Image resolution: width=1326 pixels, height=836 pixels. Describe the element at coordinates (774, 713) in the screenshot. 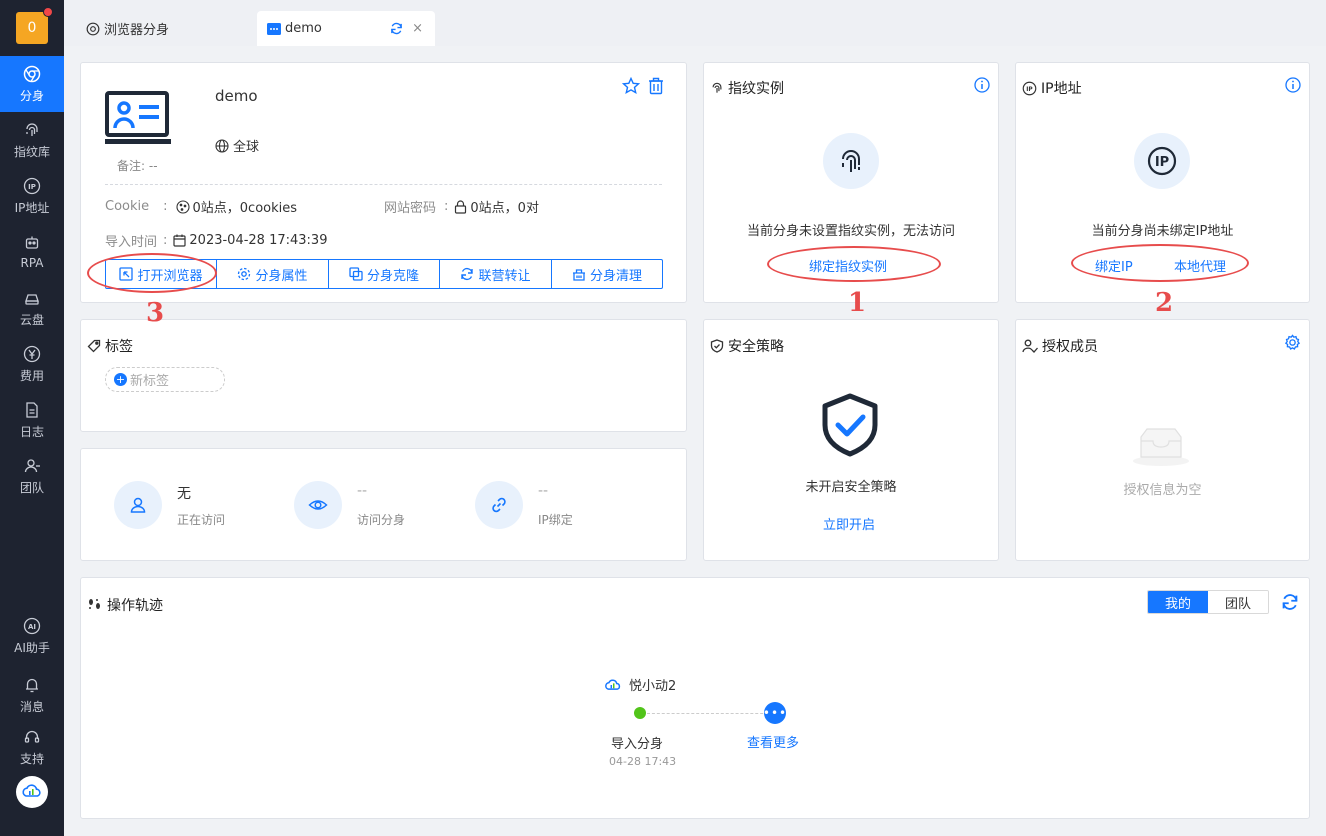

I see `more-dots-icon: •••` at that location.